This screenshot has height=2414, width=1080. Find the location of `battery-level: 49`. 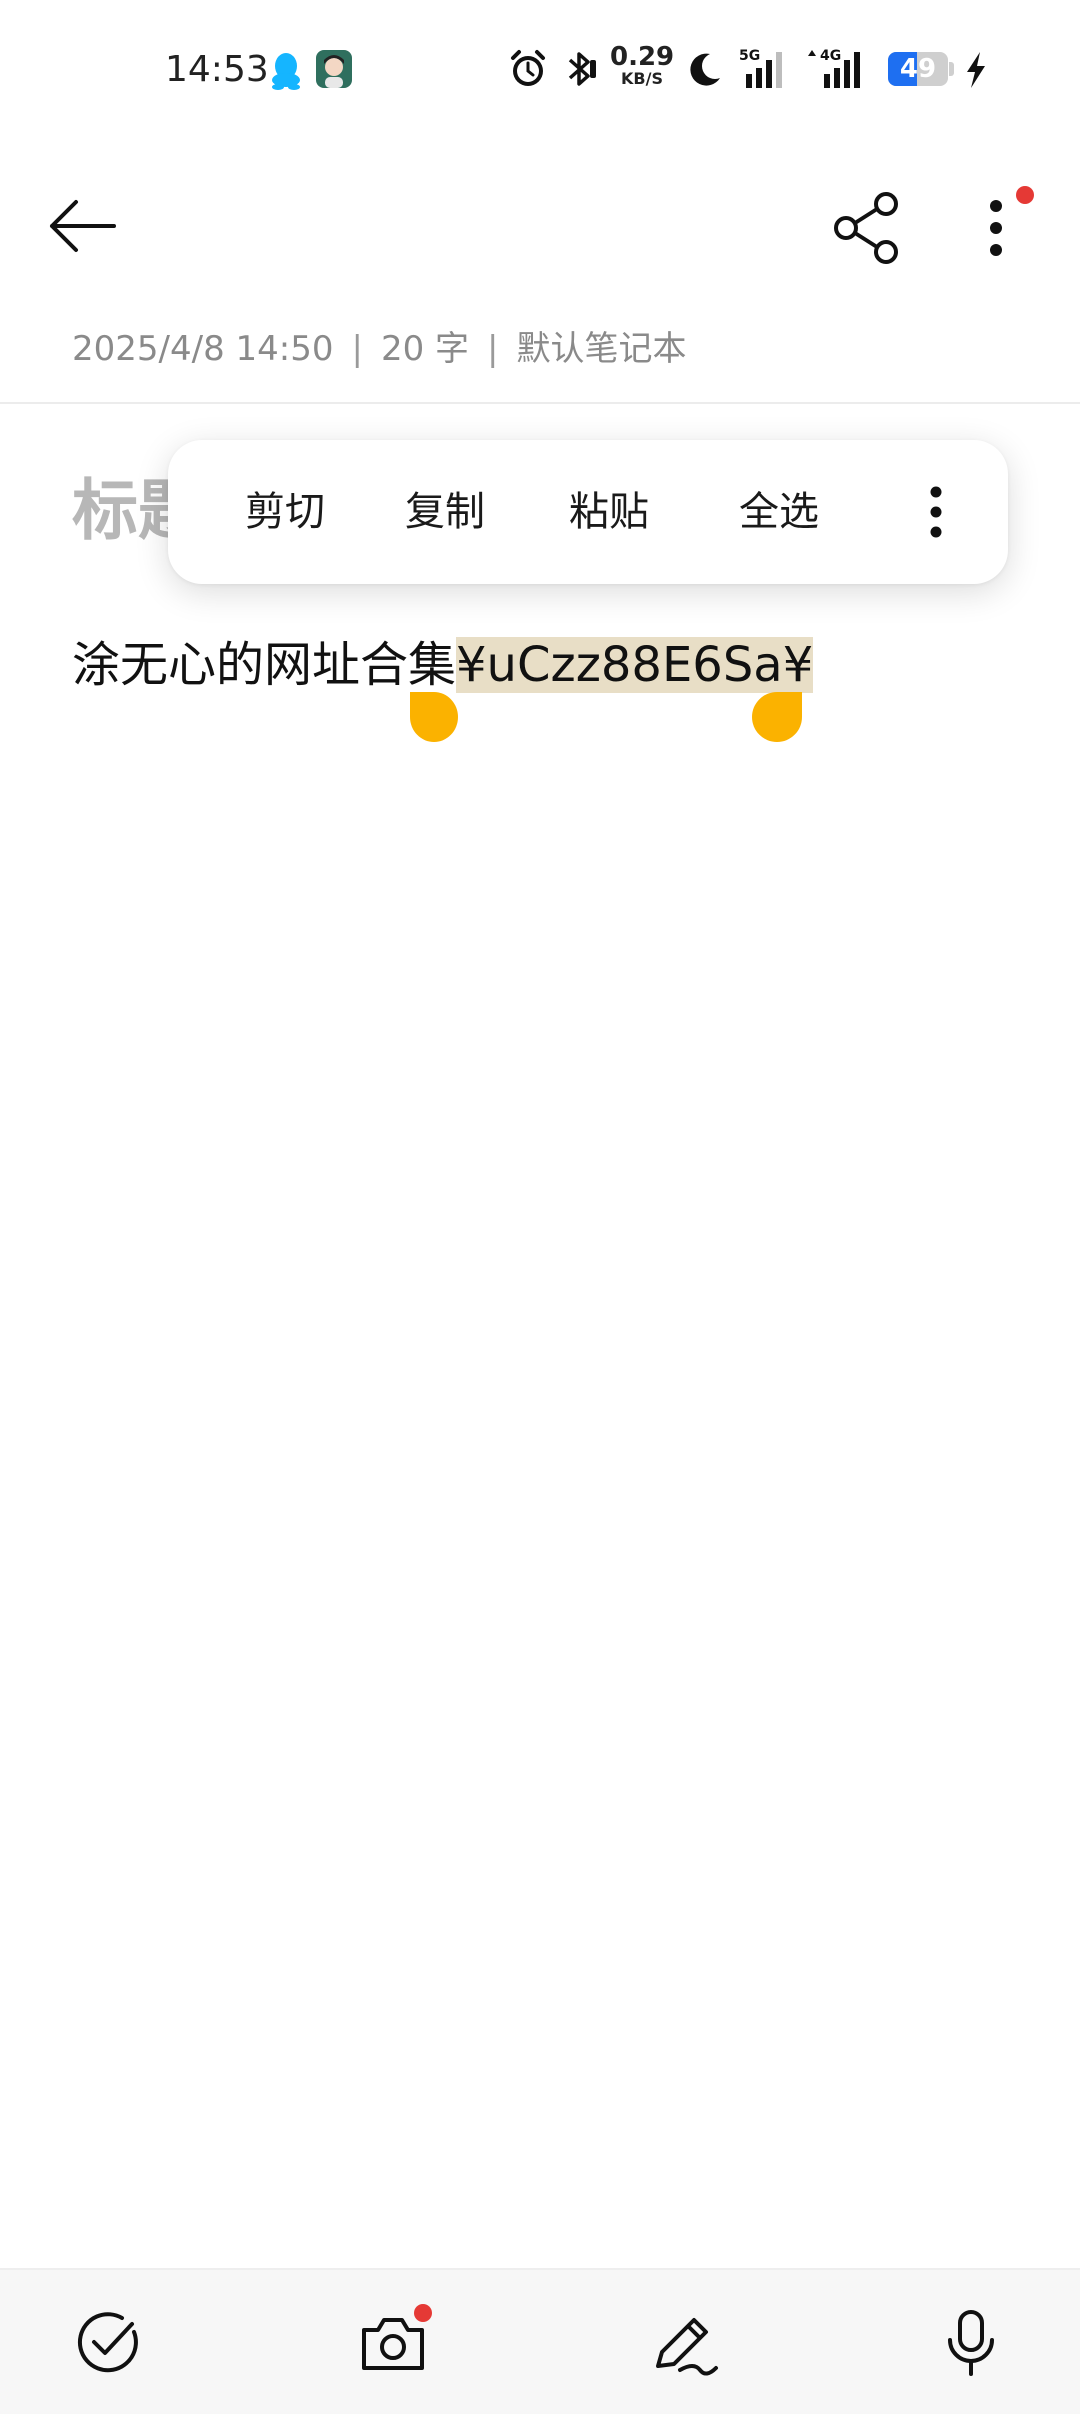

battery-level: 49 is located at coordinates (918, 69).